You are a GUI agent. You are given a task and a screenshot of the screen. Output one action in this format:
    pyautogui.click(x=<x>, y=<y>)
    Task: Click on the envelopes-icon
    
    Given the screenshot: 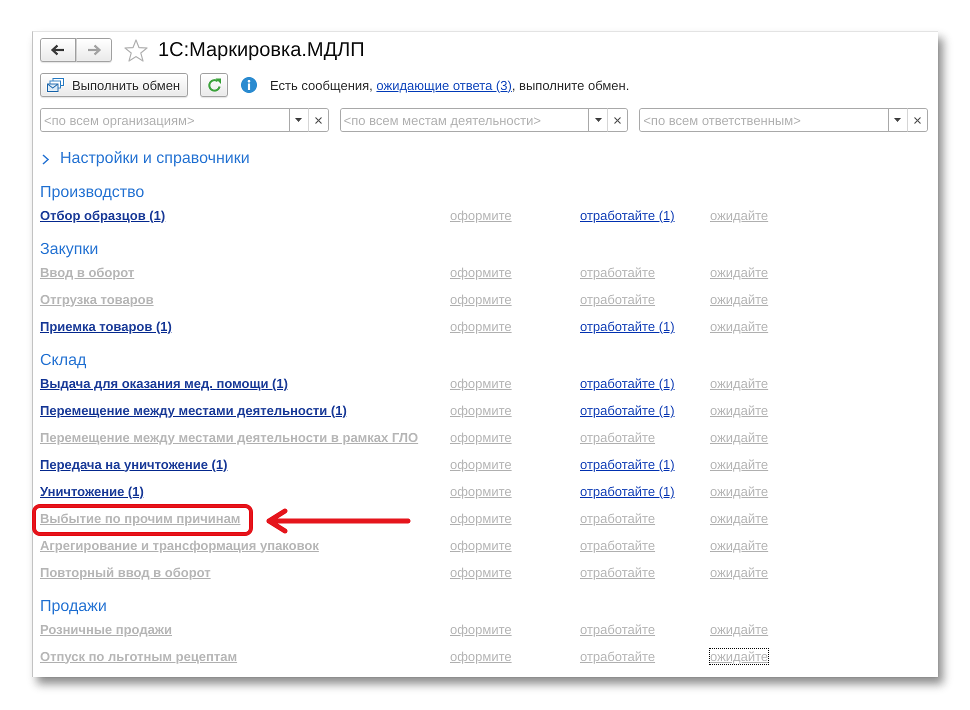 What is the action you would take?
    pyautogui.click(x=55, y=85)
    